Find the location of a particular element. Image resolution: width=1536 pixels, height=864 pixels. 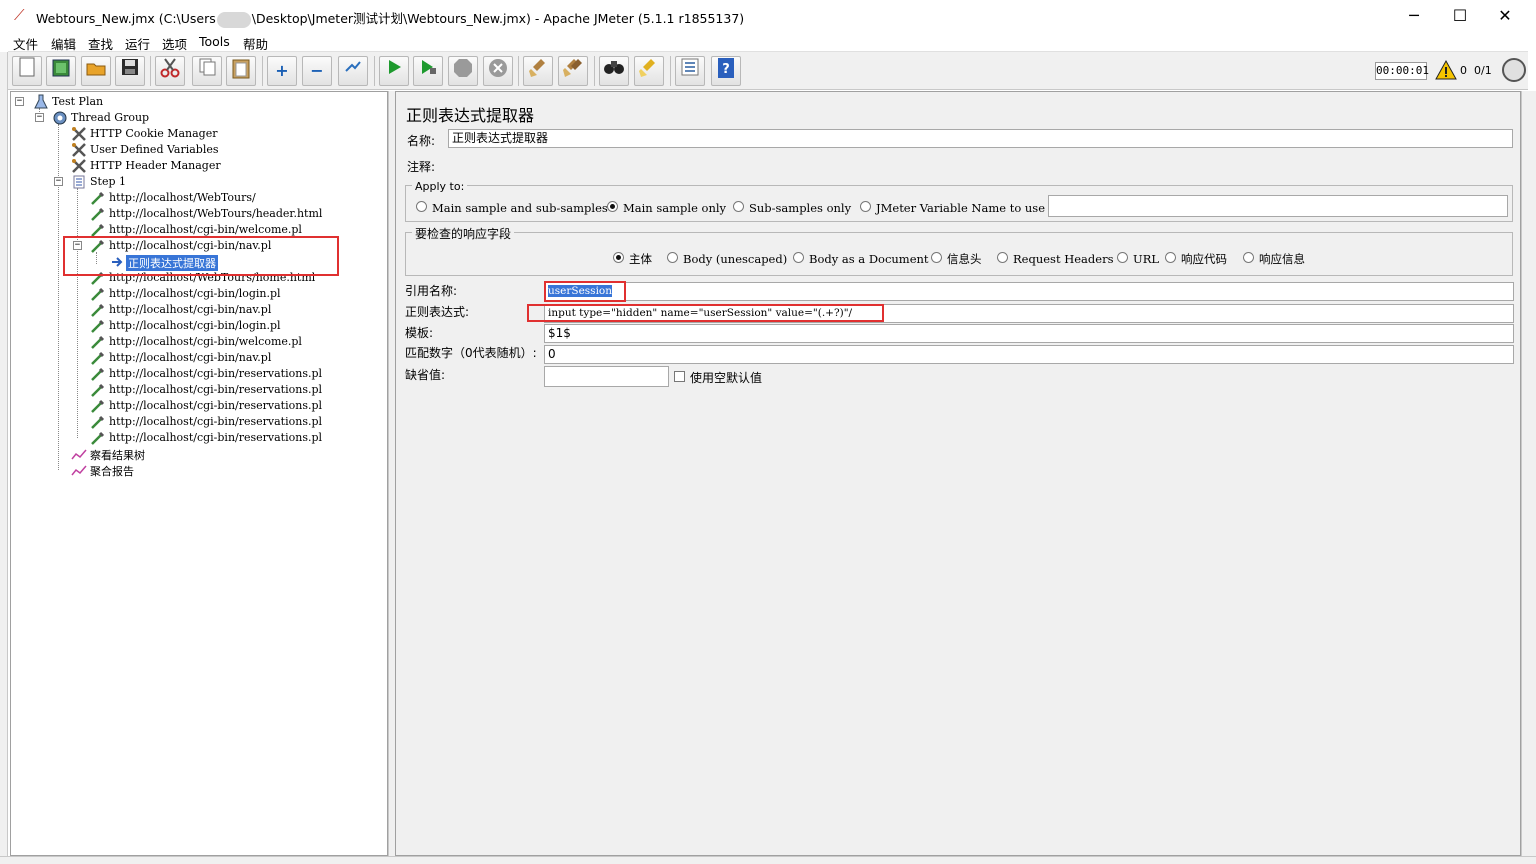

gear-icon is located at coordinates (60, 118).